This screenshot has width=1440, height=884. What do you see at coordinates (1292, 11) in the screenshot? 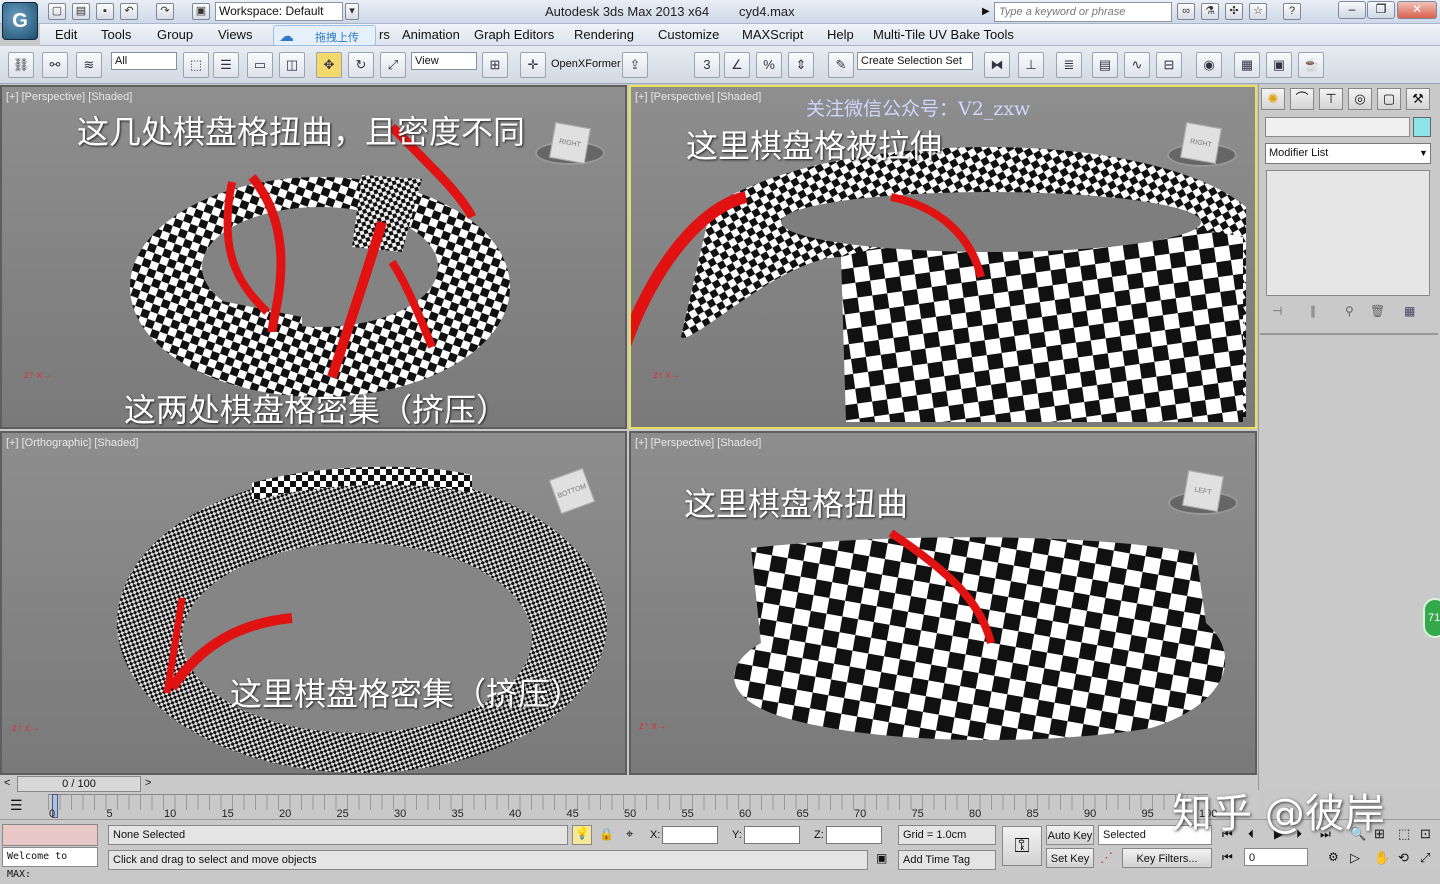
I see `help-icon: ?` at bounding box center [1292, 11].